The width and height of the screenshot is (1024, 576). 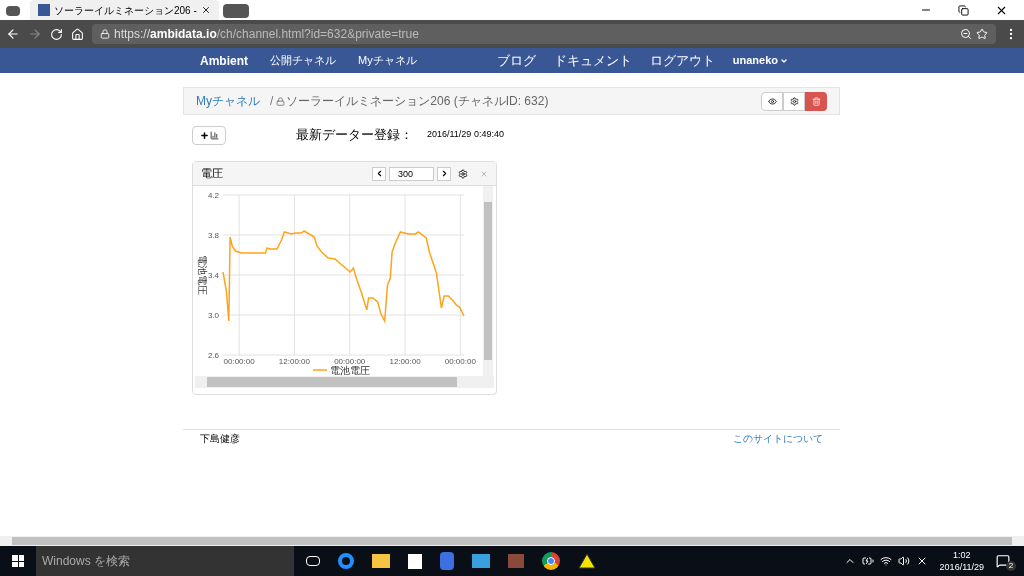 I want to click on horizontal-scrollbar, so click(x=344, y=382).